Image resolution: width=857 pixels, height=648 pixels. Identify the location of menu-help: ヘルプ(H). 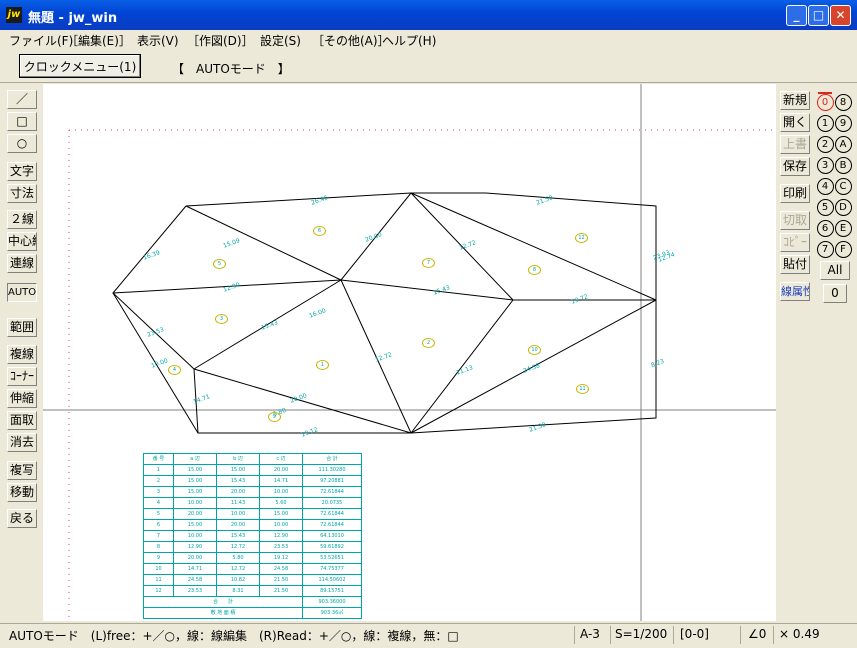
(409, 40).